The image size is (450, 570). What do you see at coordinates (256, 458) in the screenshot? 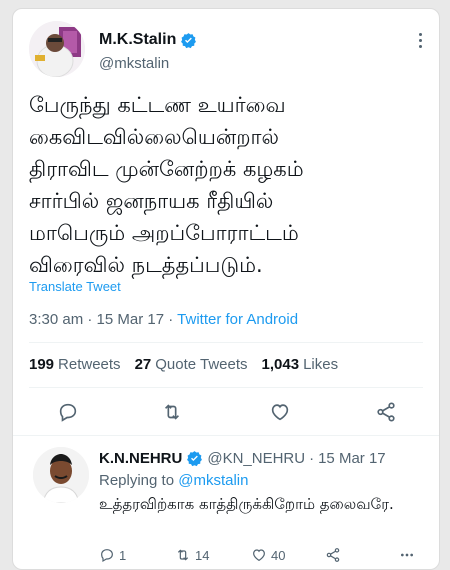
I see `reply-author-handle: @KN_NEHRU` at bounding box center [256, 458].